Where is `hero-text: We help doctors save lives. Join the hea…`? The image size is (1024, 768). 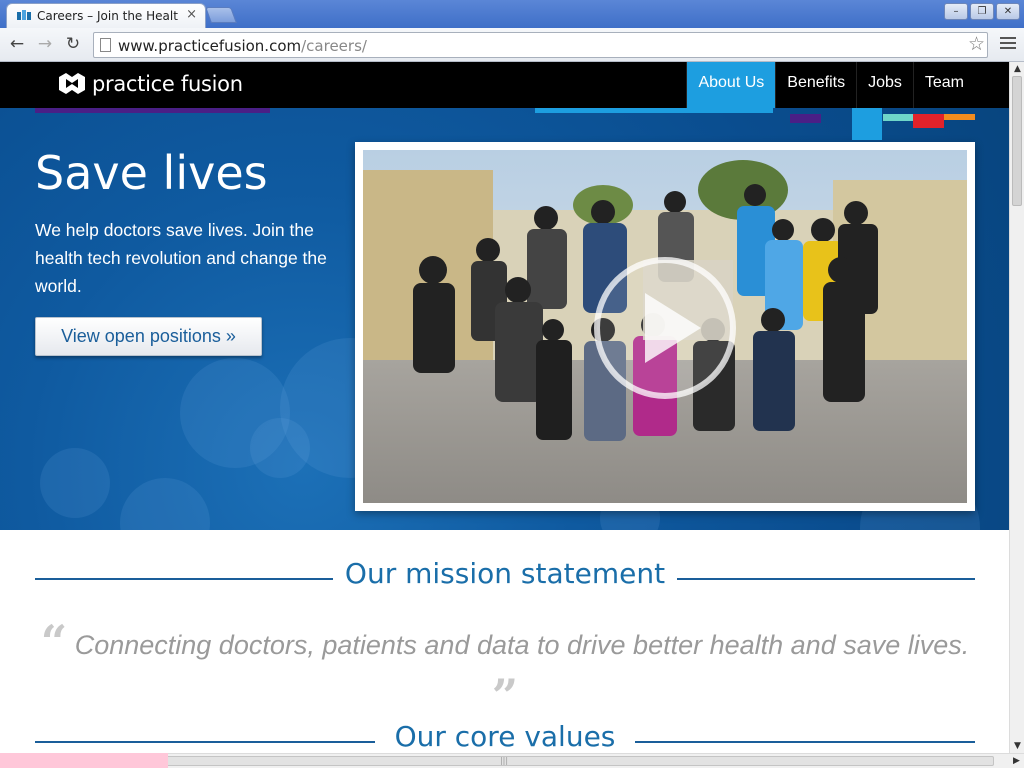
hero-text: We help doctors save lives. Join the hea… is located at coordinates (181, 258).